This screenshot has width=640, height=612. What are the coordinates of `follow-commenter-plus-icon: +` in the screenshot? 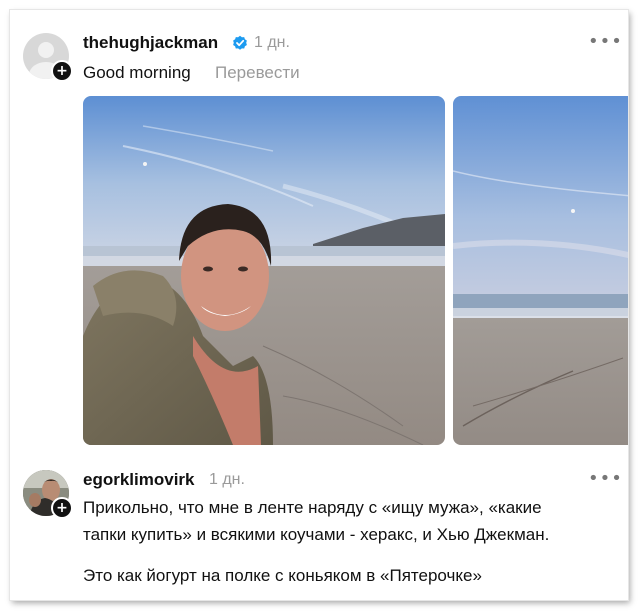 It's located at (62, 508).